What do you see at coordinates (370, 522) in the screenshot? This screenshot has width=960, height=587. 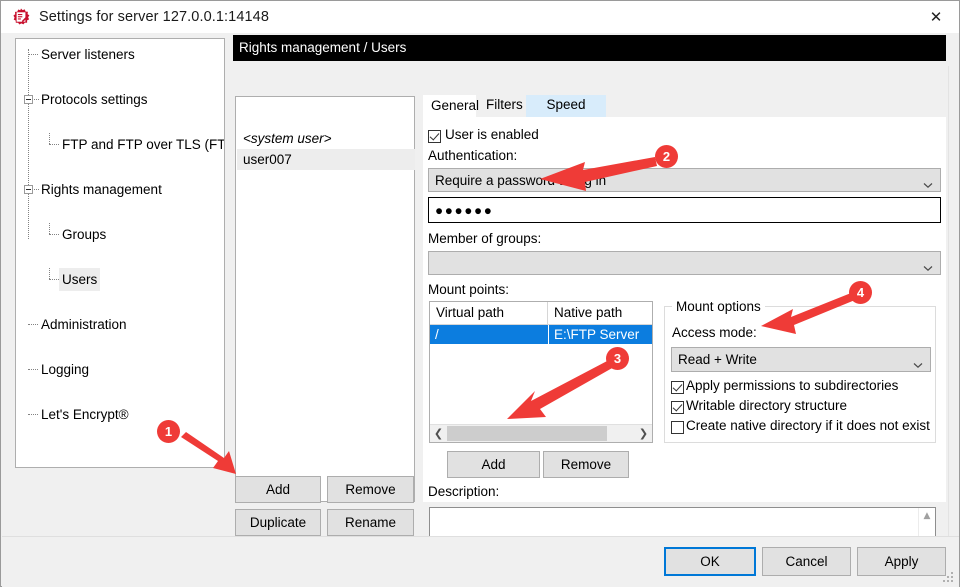 I see `rename-user-button: Rename` at bounding box center [370, 522].